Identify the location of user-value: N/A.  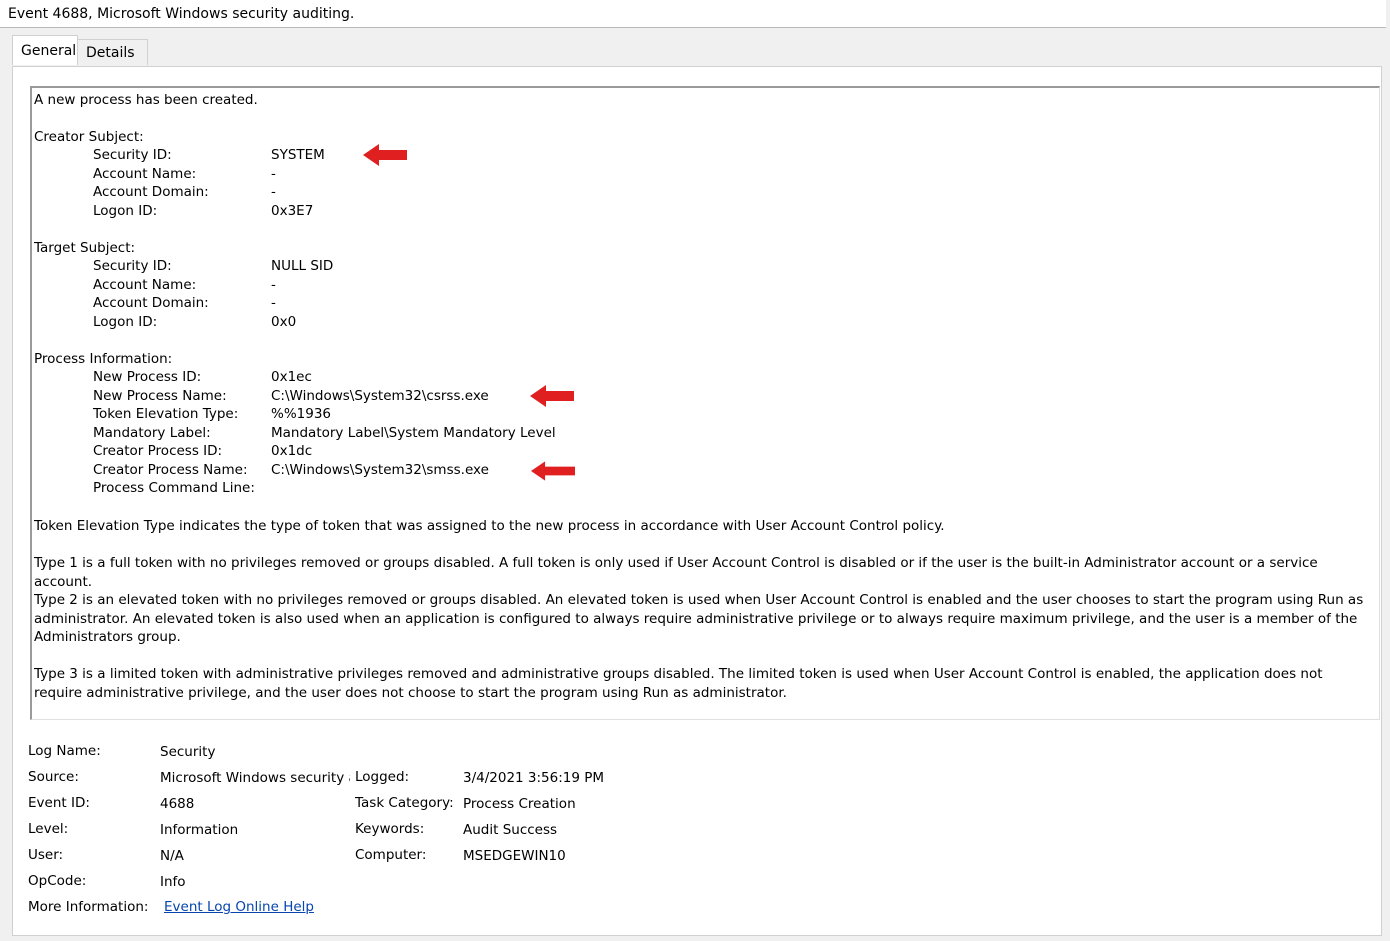
(172, 856).